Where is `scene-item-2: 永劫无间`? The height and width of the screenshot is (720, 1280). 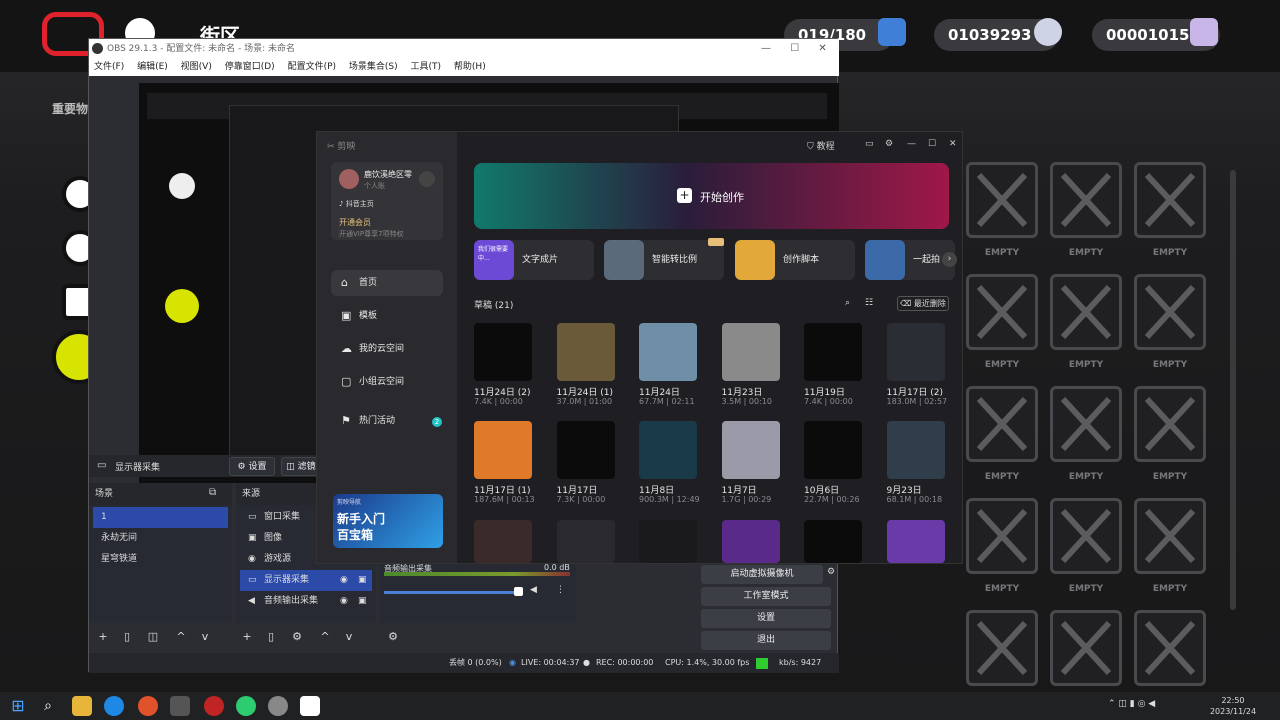
scene-item-2: 永劫无间 is located at coordinates (160, 538).